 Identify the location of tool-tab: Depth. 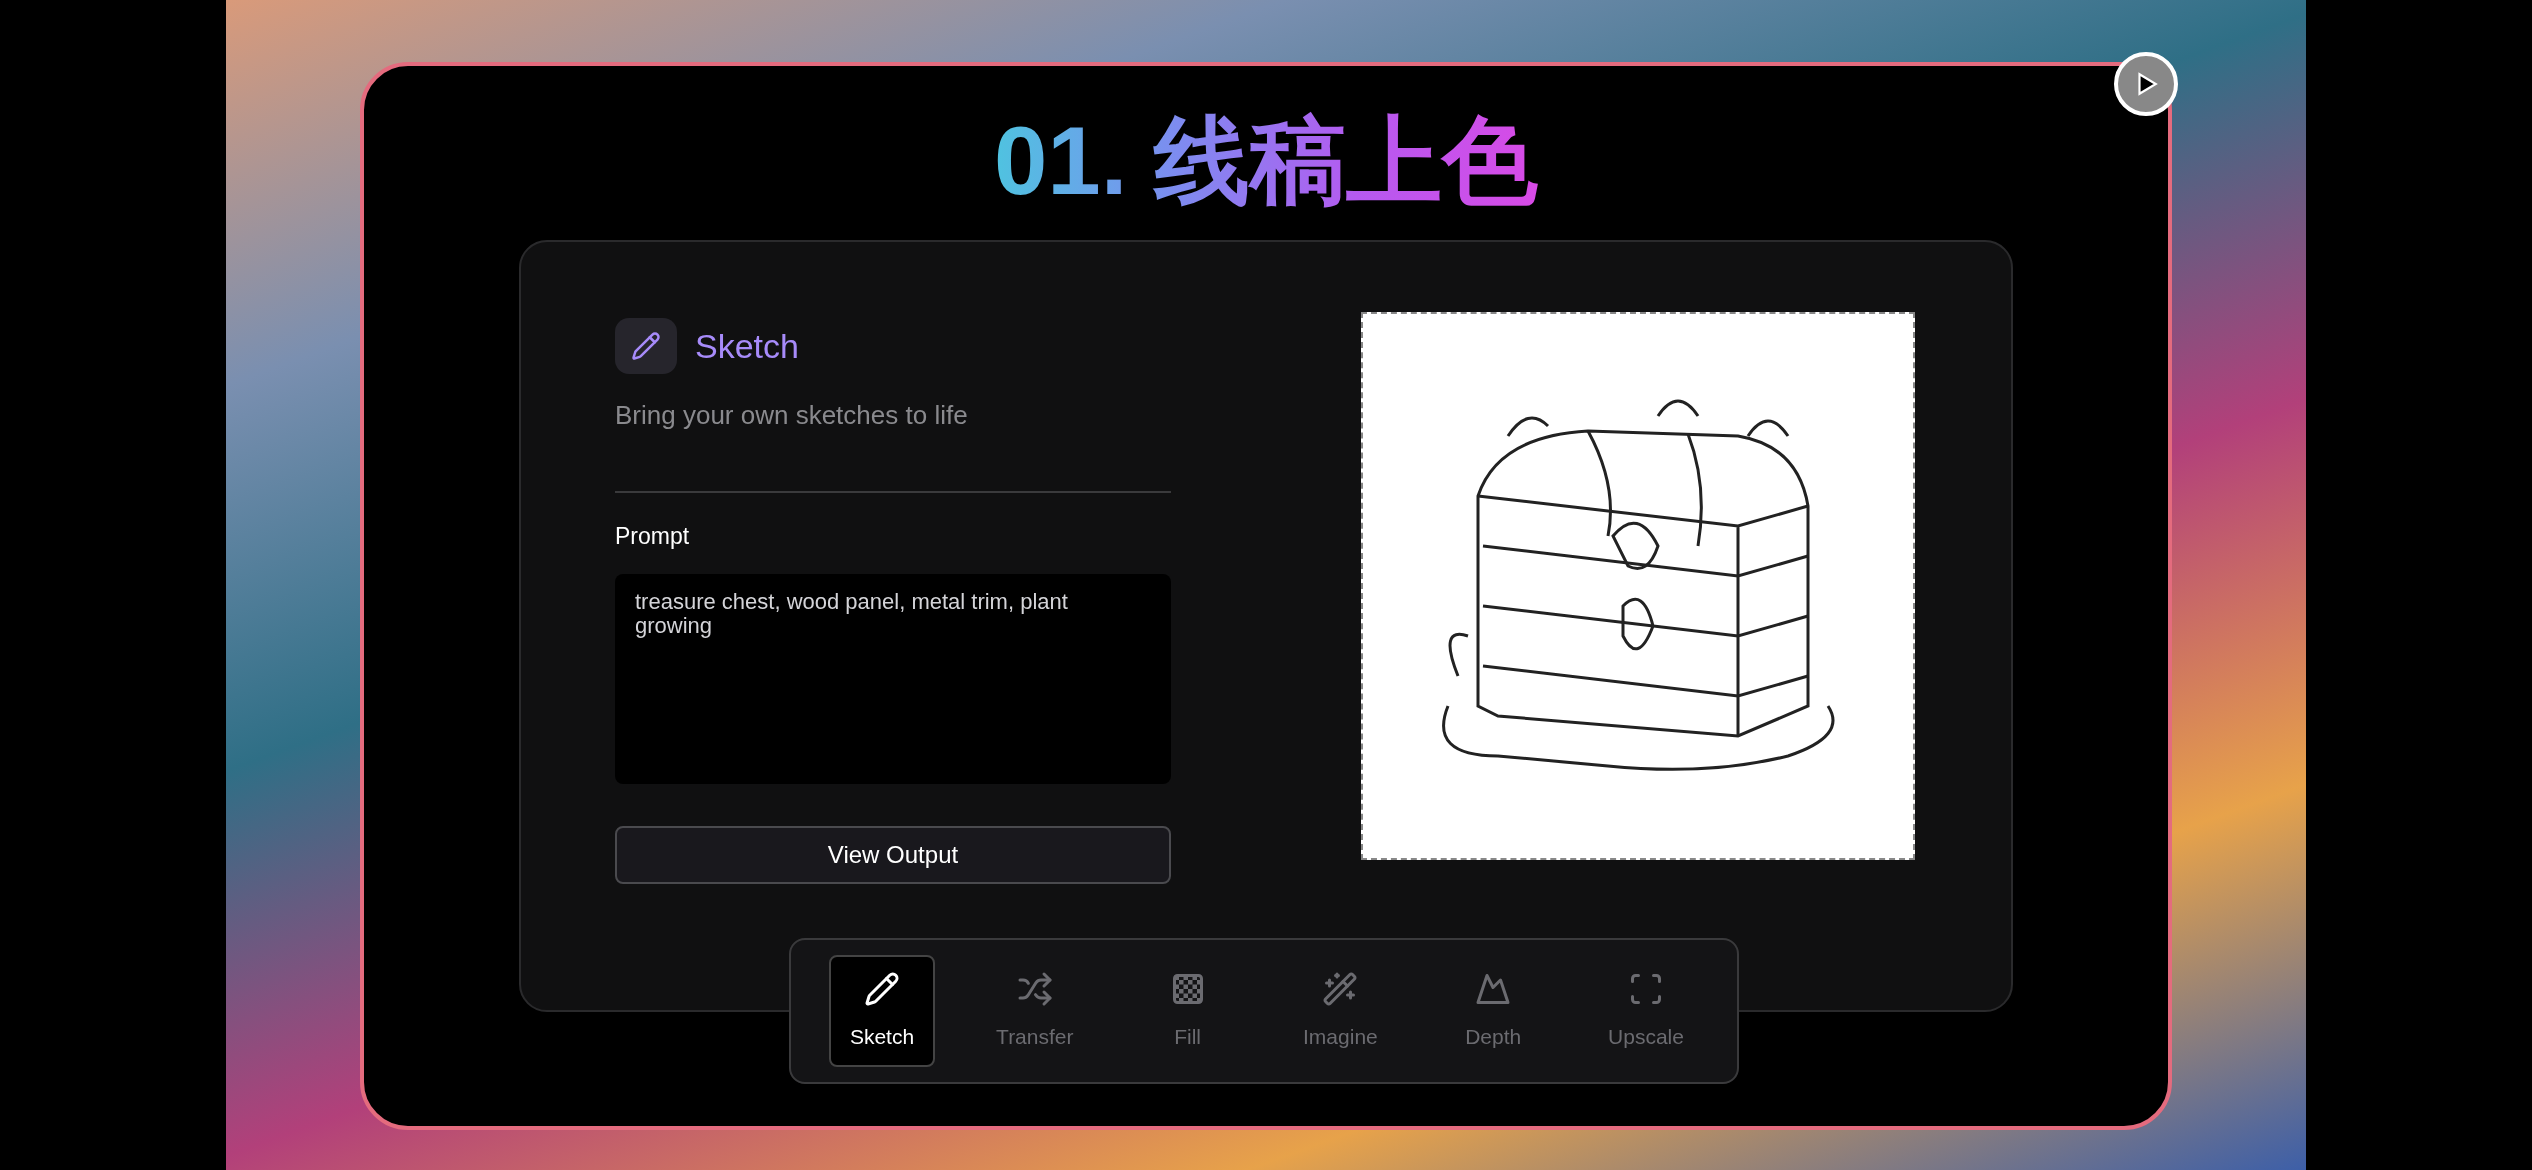
(1493, 1011).